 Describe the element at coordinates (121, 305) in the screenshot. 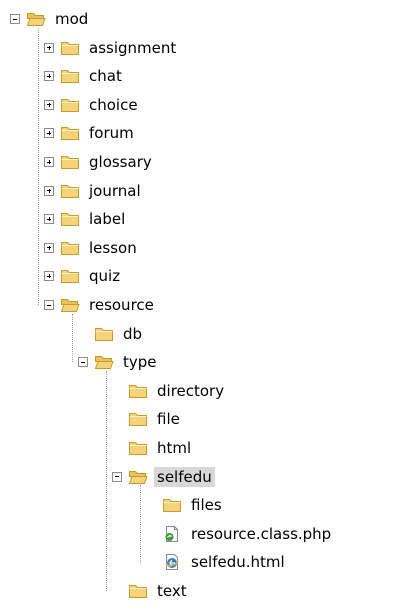

I see `tree-item-label: resource` at that location.